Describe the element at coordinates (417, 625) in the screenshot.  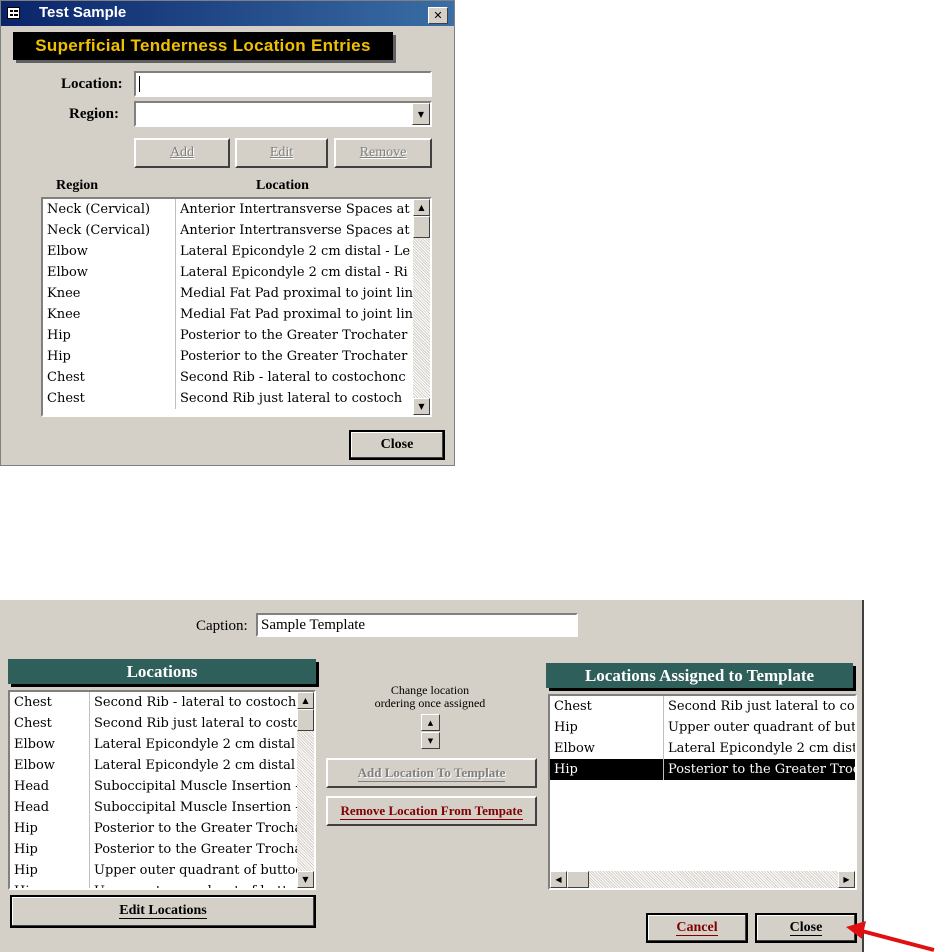
I see `caption-input: Sample Template` at that location.